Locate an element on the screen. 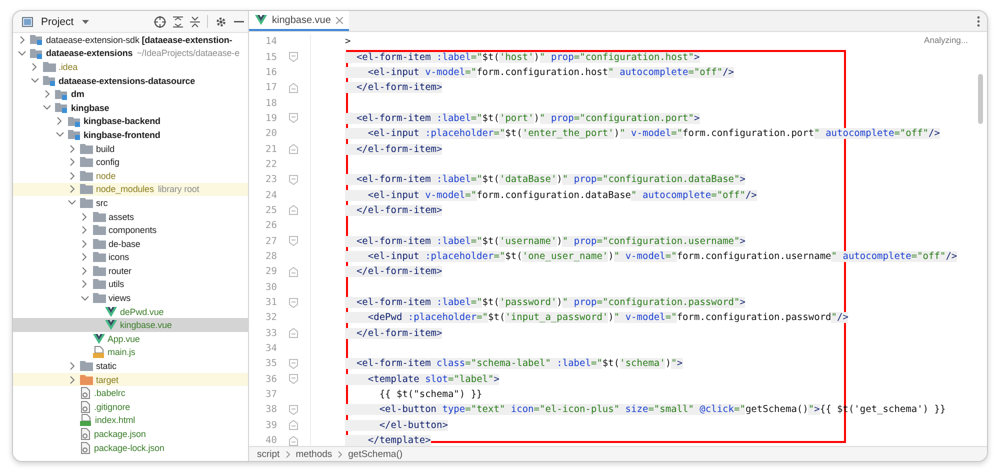  line-number: 18 is located at coordinates (270, 103).